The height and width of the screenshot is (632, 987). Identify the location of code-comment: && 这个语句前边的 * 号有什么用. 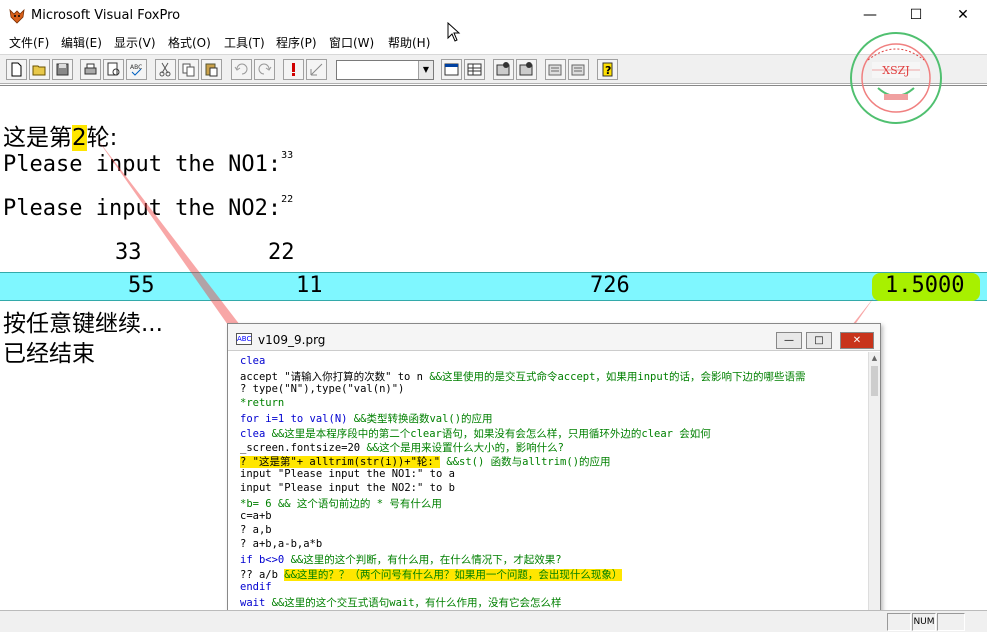
(359, 504).